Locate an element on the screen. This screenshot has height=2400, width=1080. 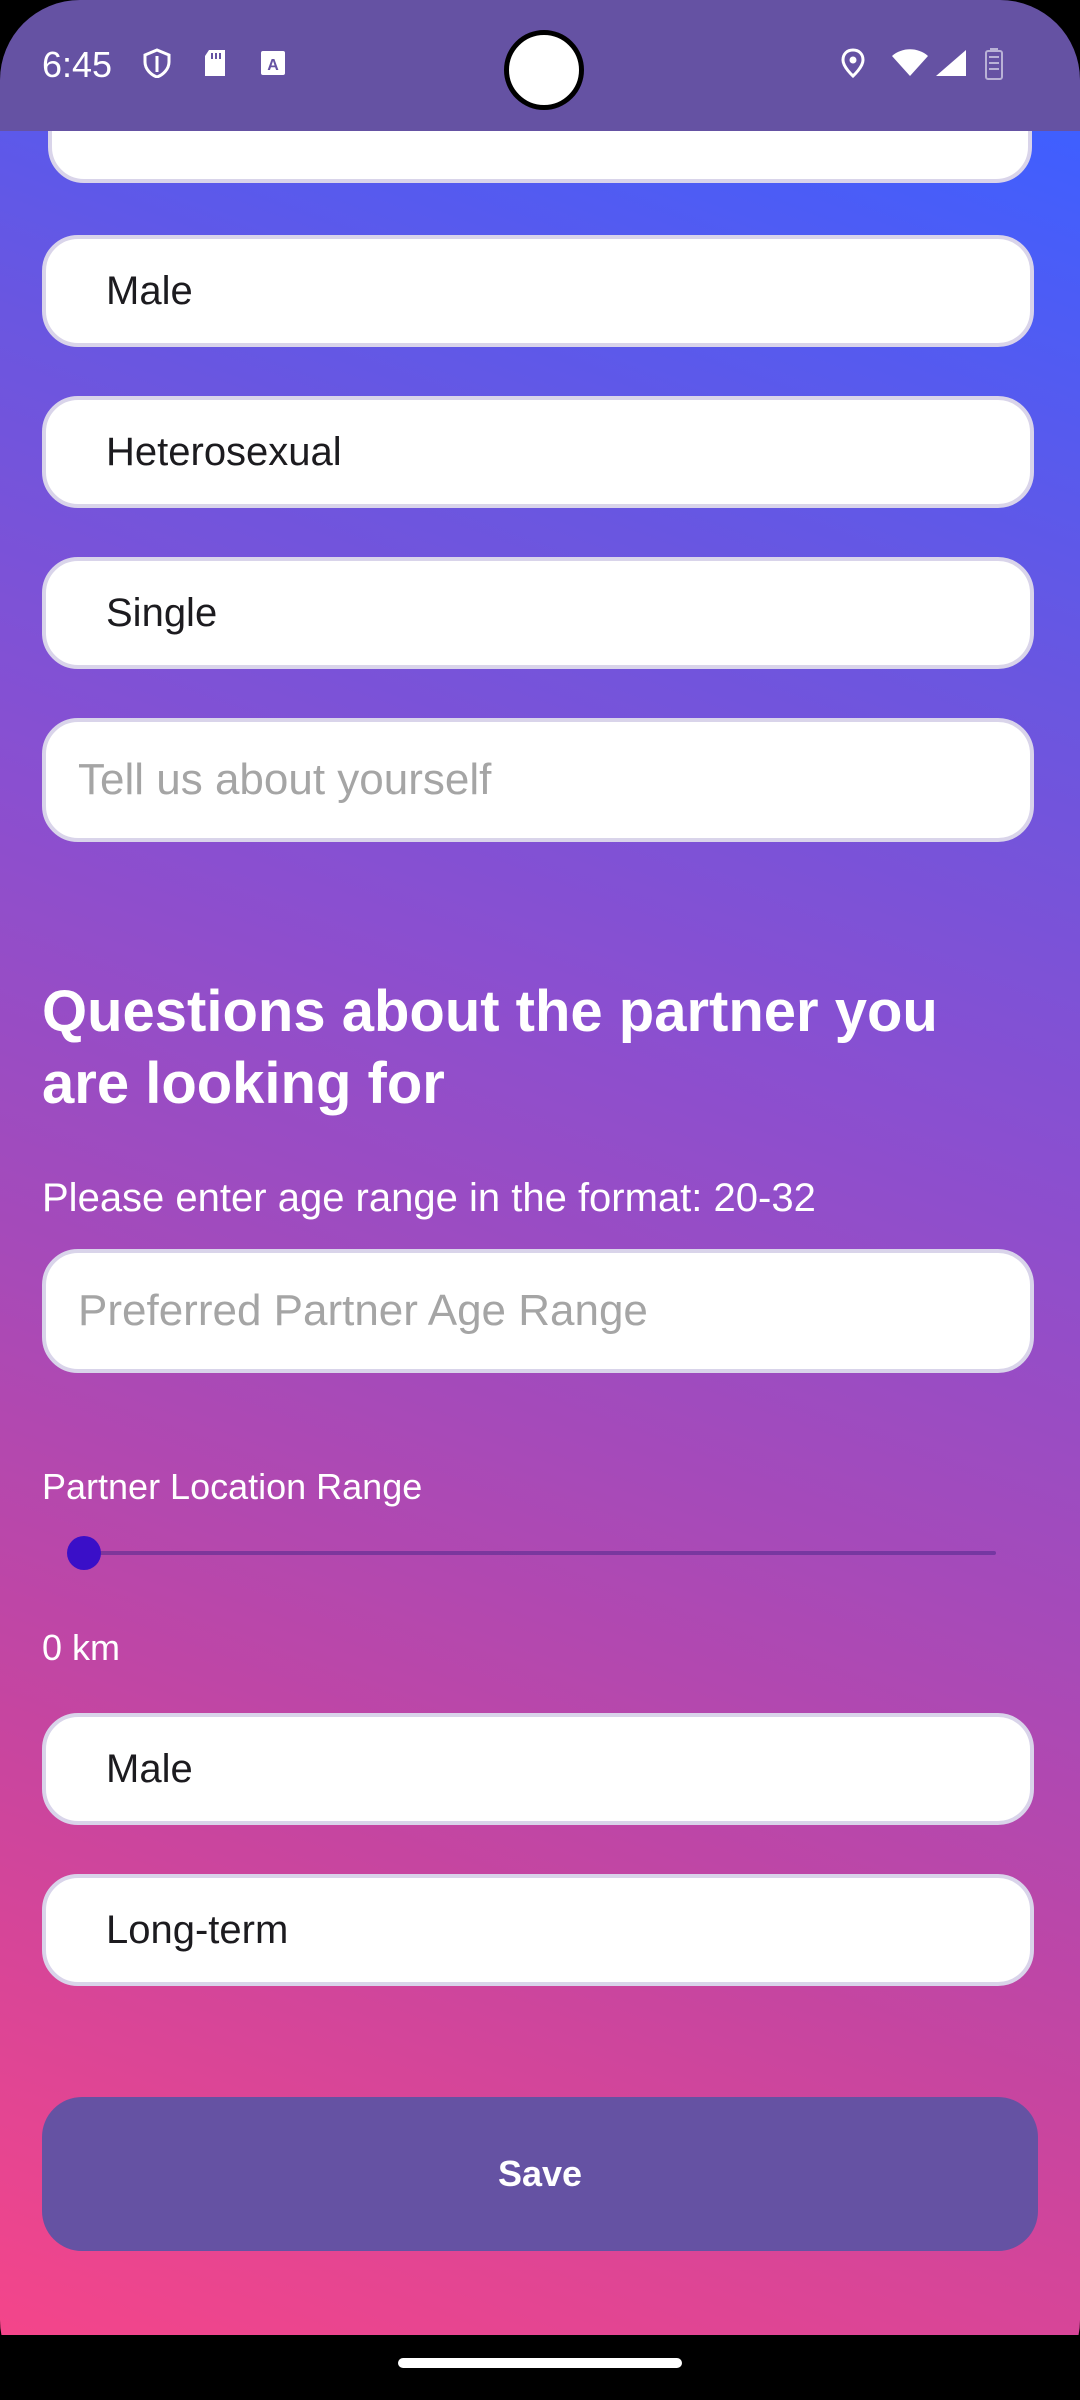
signal-icon is located at coordinates (951, 63).